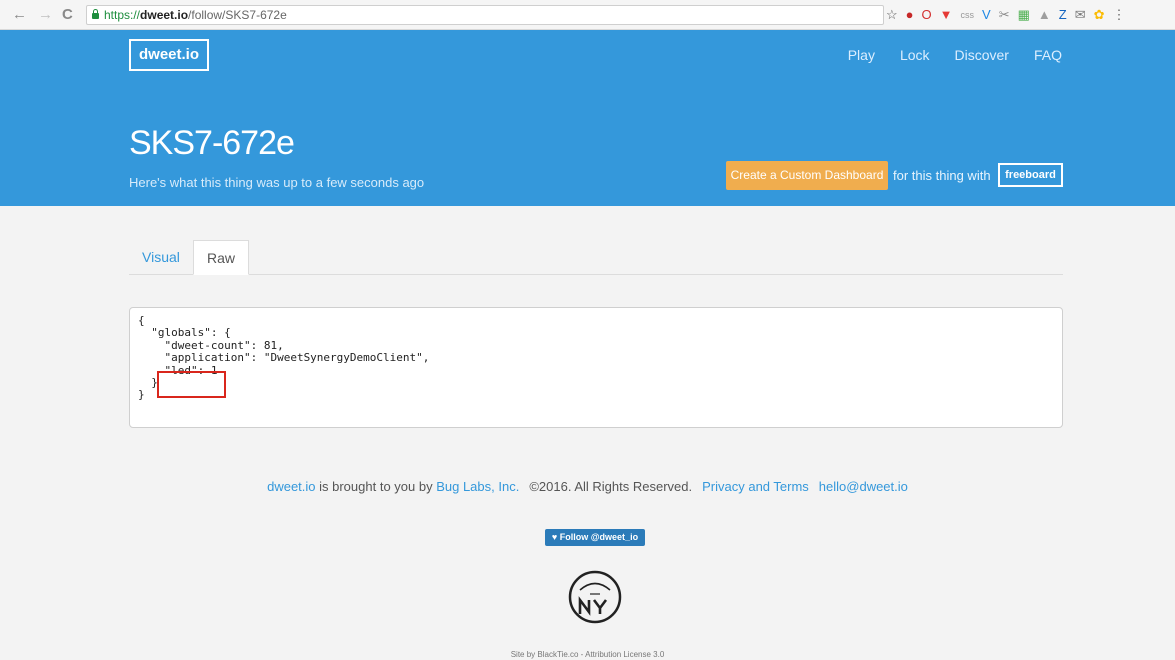 The width and height of the screenshot is (1175, 660). I want to click on twitter-follow-button: ♥ Follow @dweet_io, so click(595, 537).